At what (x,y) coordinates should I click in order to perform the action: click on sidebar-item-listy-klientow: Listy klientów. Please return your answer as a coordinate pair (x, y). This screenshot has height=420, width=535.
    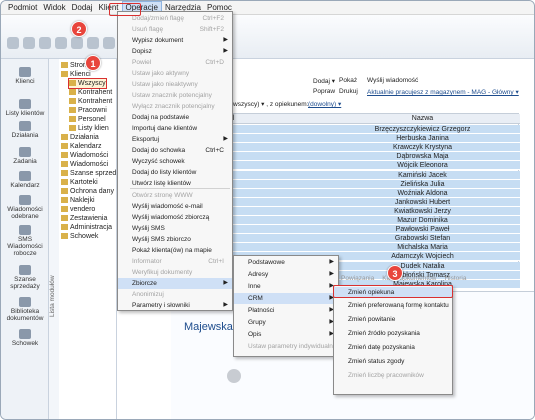
    Looking at the image, I should click on (25, 108).